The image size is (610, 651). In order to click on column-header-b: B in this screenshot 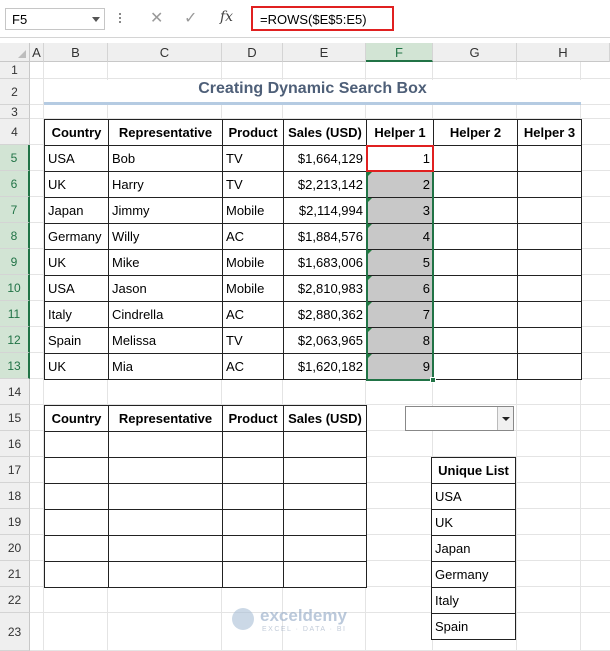, I will do `click(76, 52)`.